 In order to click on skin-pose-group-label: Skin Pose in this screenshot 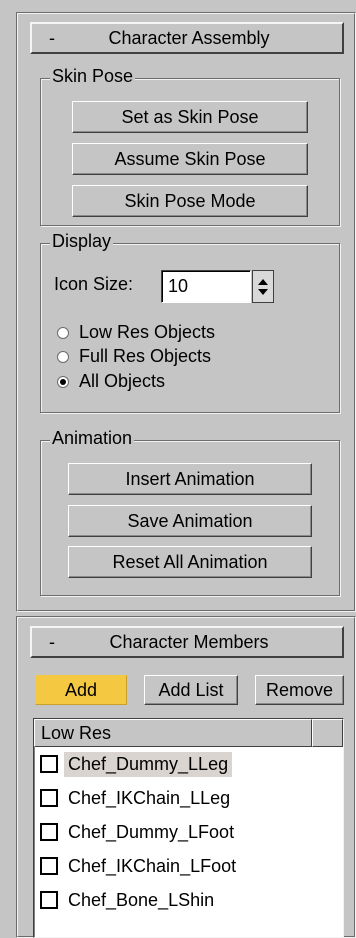, I will do `click(93, 76)`.